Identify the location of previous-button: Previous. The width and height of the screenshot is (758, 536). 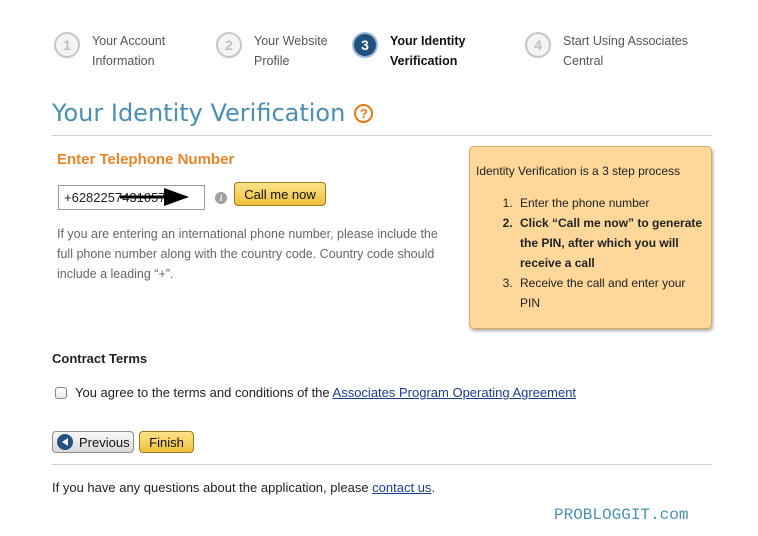
(93, 442).